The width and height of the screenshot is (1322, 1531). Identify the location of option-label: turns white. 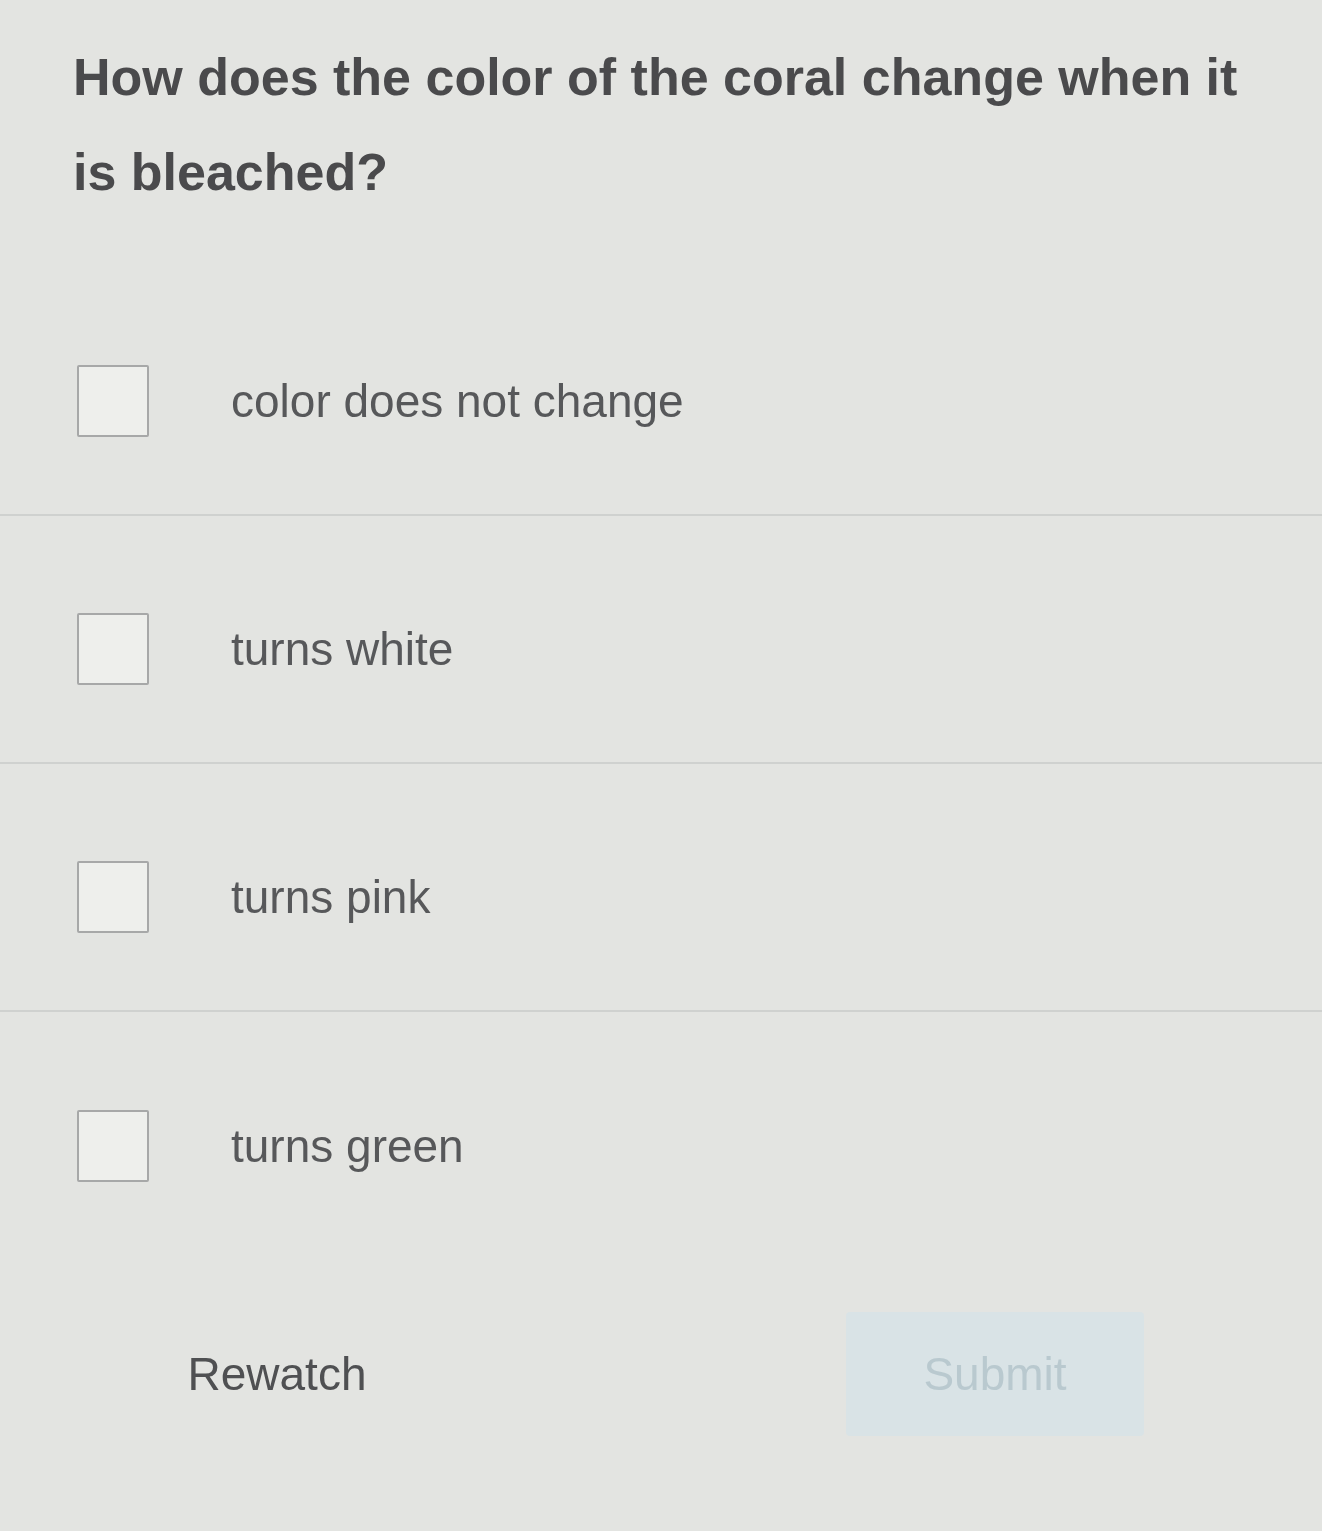
(342, 649).